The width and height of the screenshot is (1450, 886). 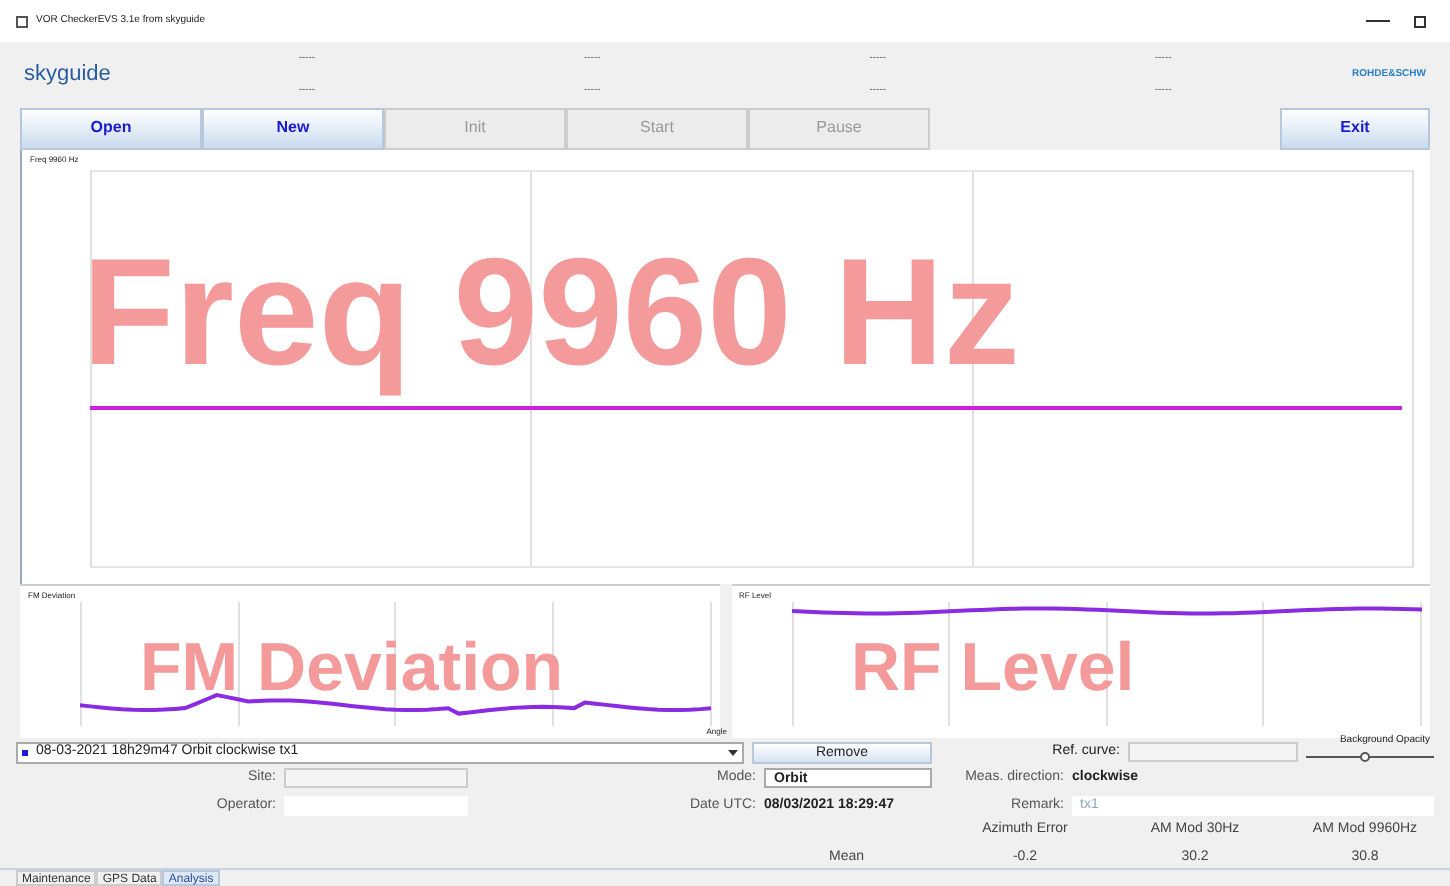 I want to click on toolbar-button: New, so click(x=293, y=129).